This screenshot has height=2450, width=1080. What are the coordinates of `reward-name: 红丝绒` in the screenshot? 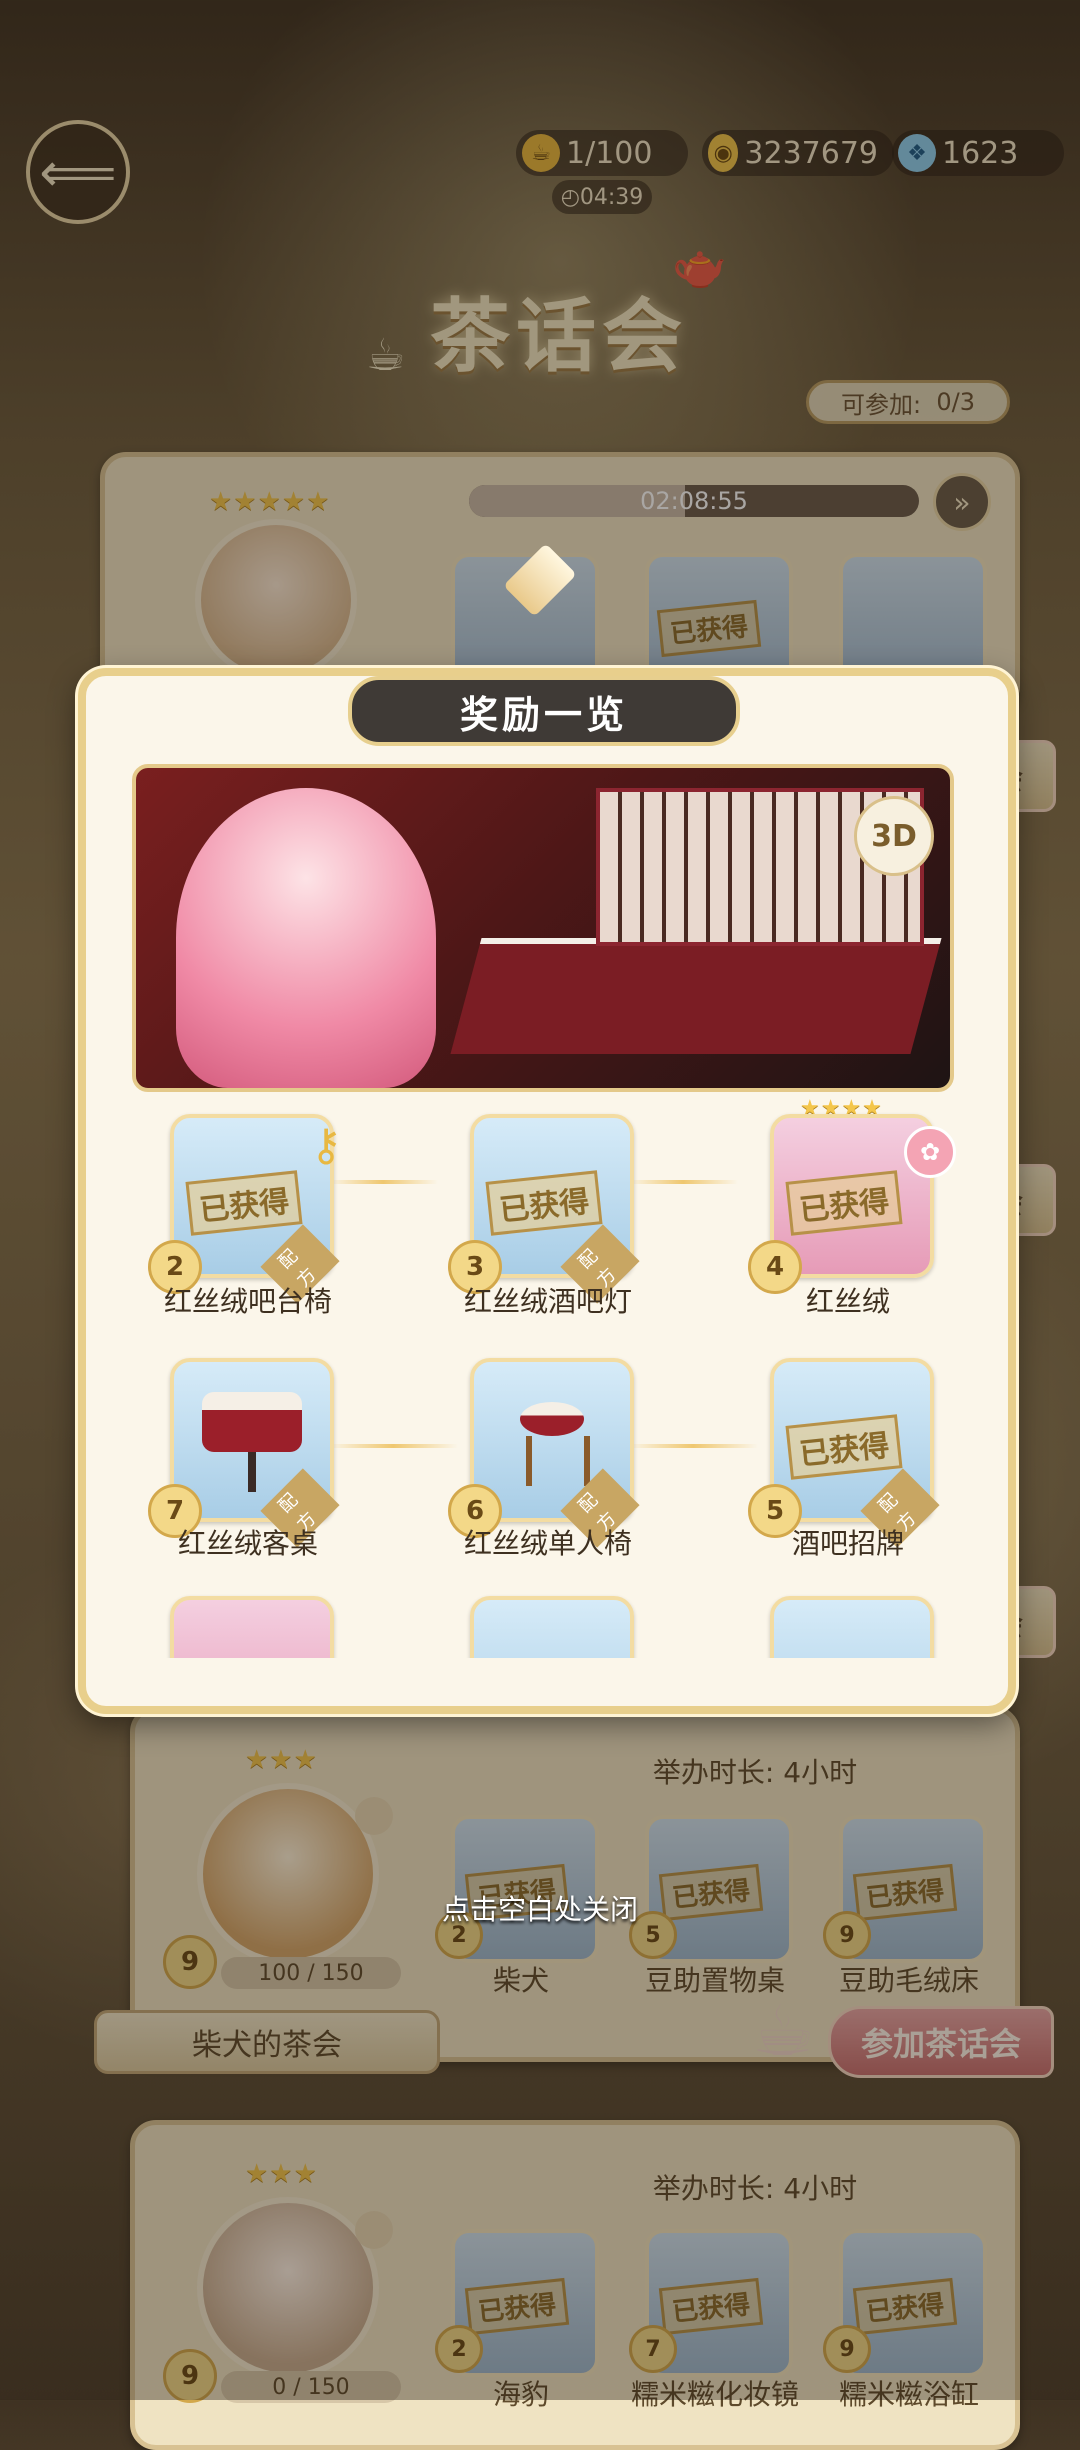 It's located at (847, 1301).